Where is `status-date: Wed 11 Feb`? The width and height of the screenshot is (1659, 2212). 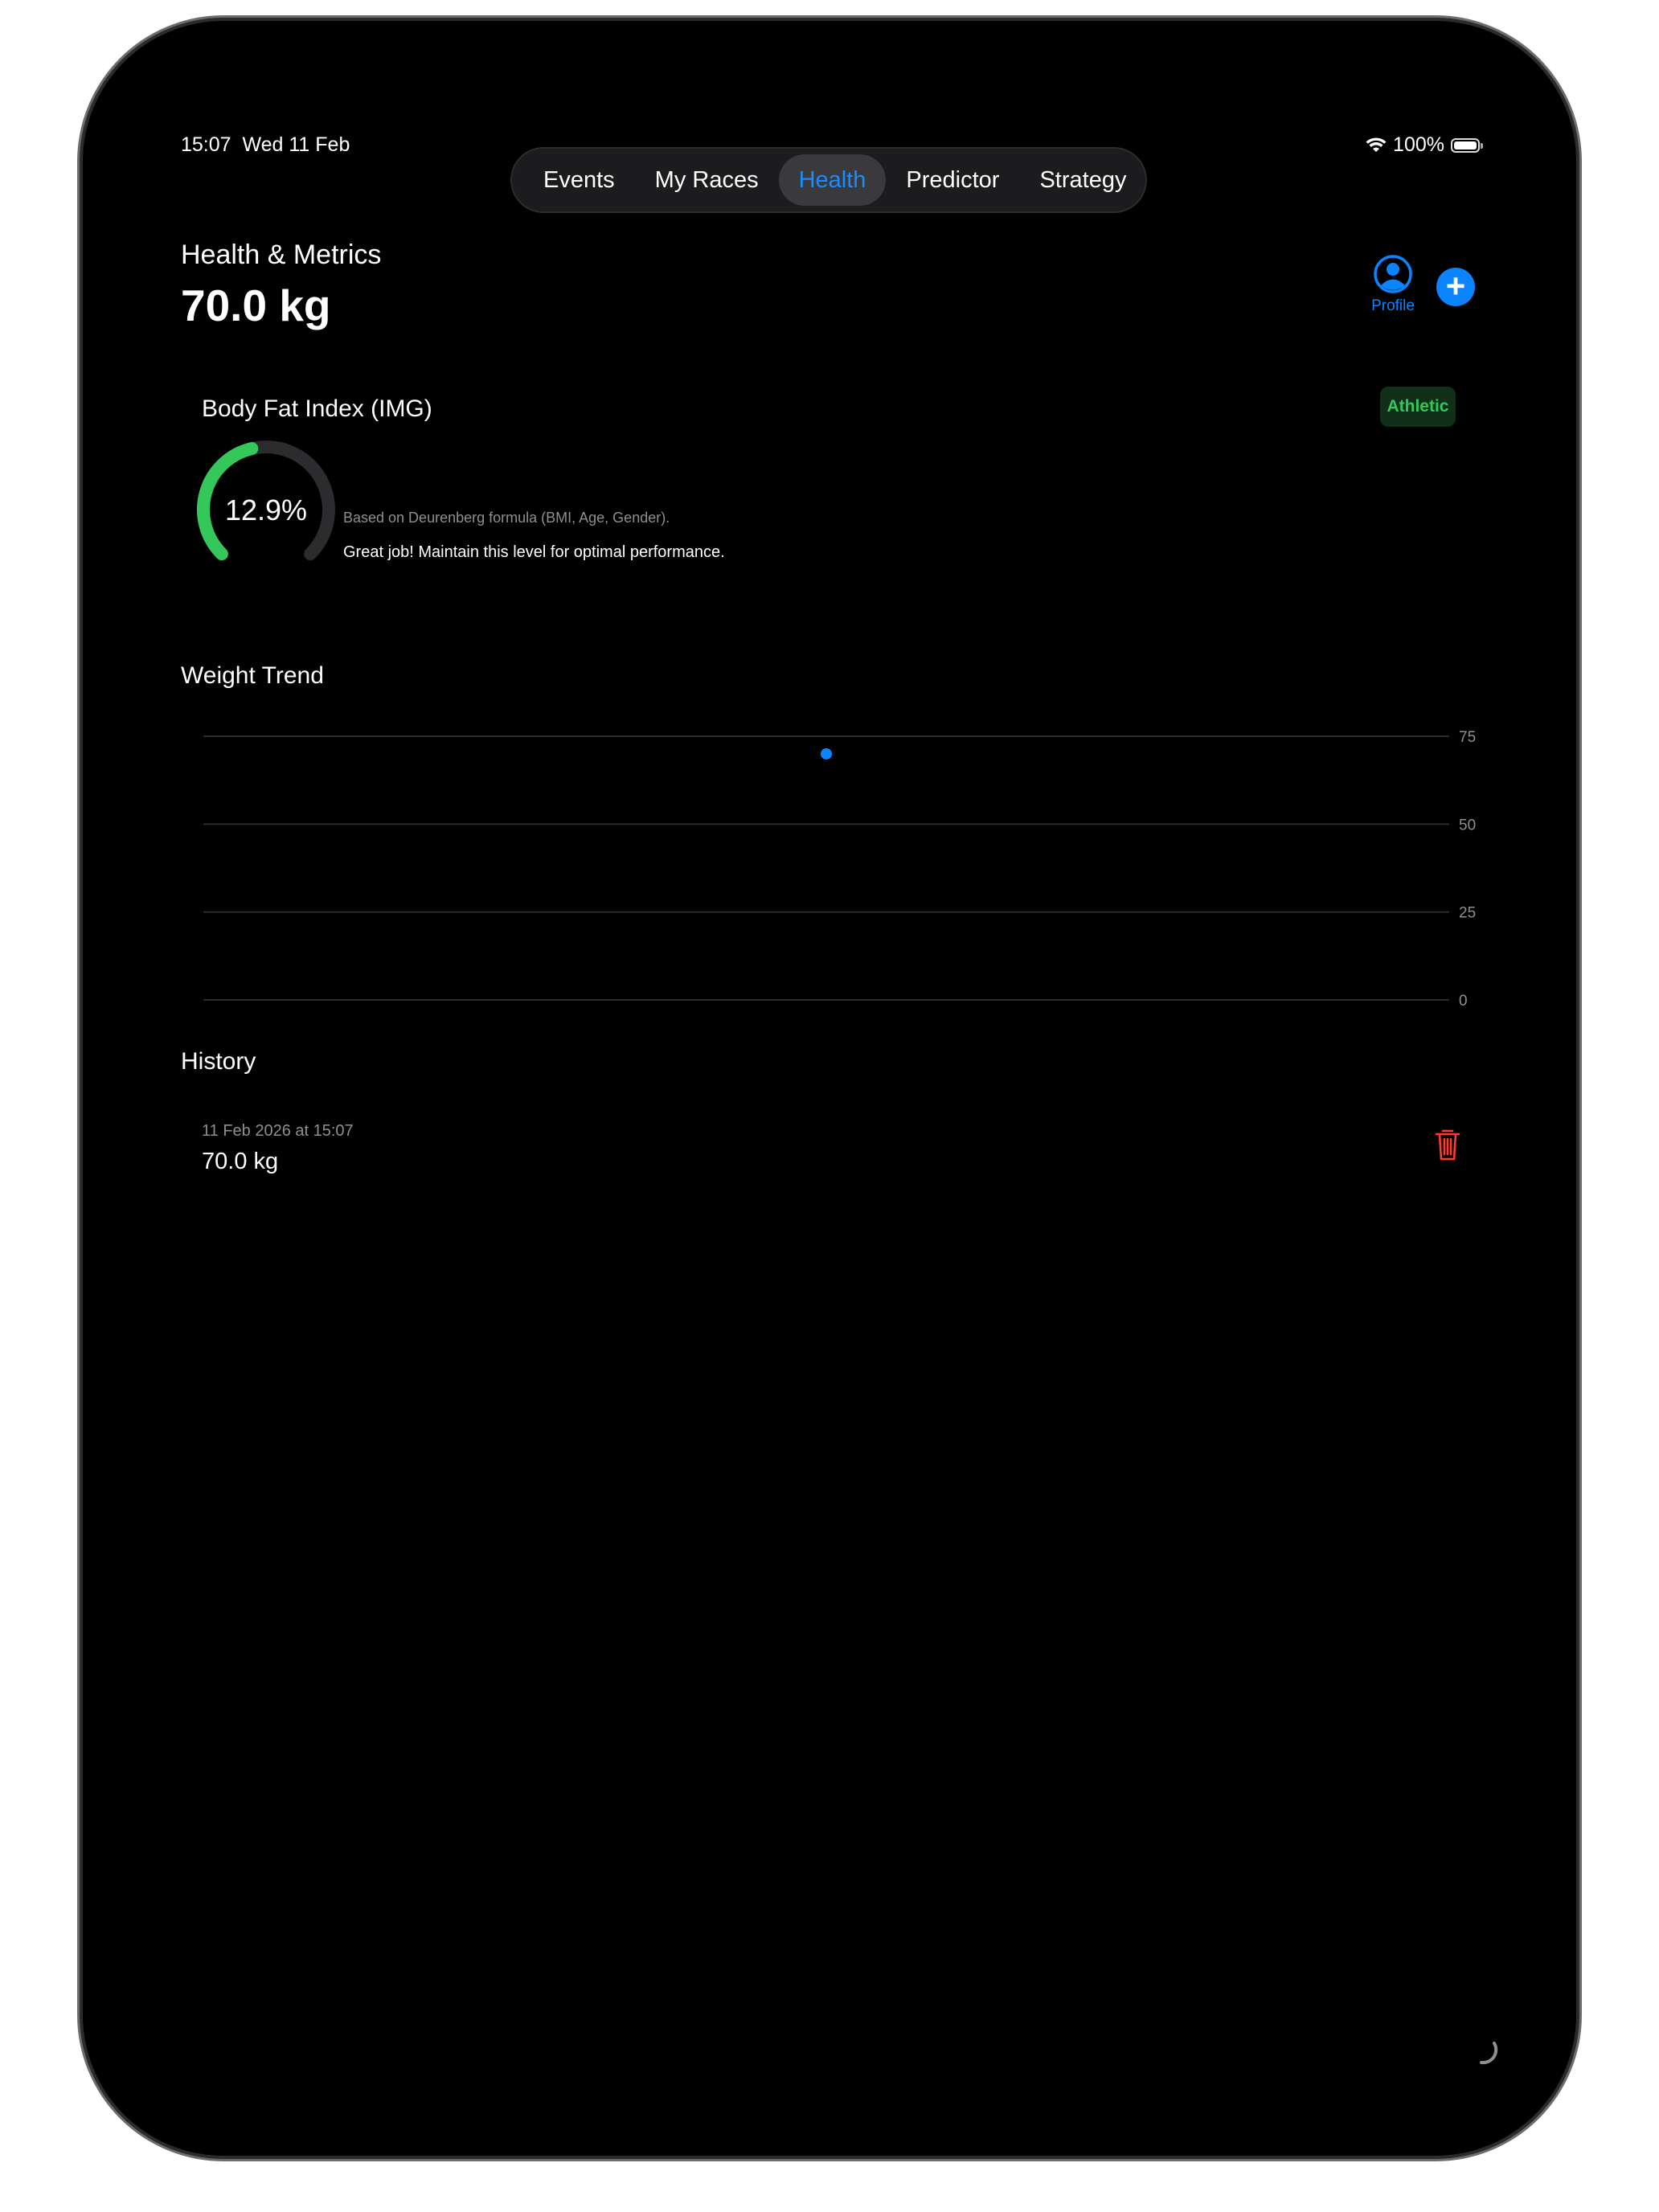 status-date: Wed 11 Feb is located at coordinates (296, 144).